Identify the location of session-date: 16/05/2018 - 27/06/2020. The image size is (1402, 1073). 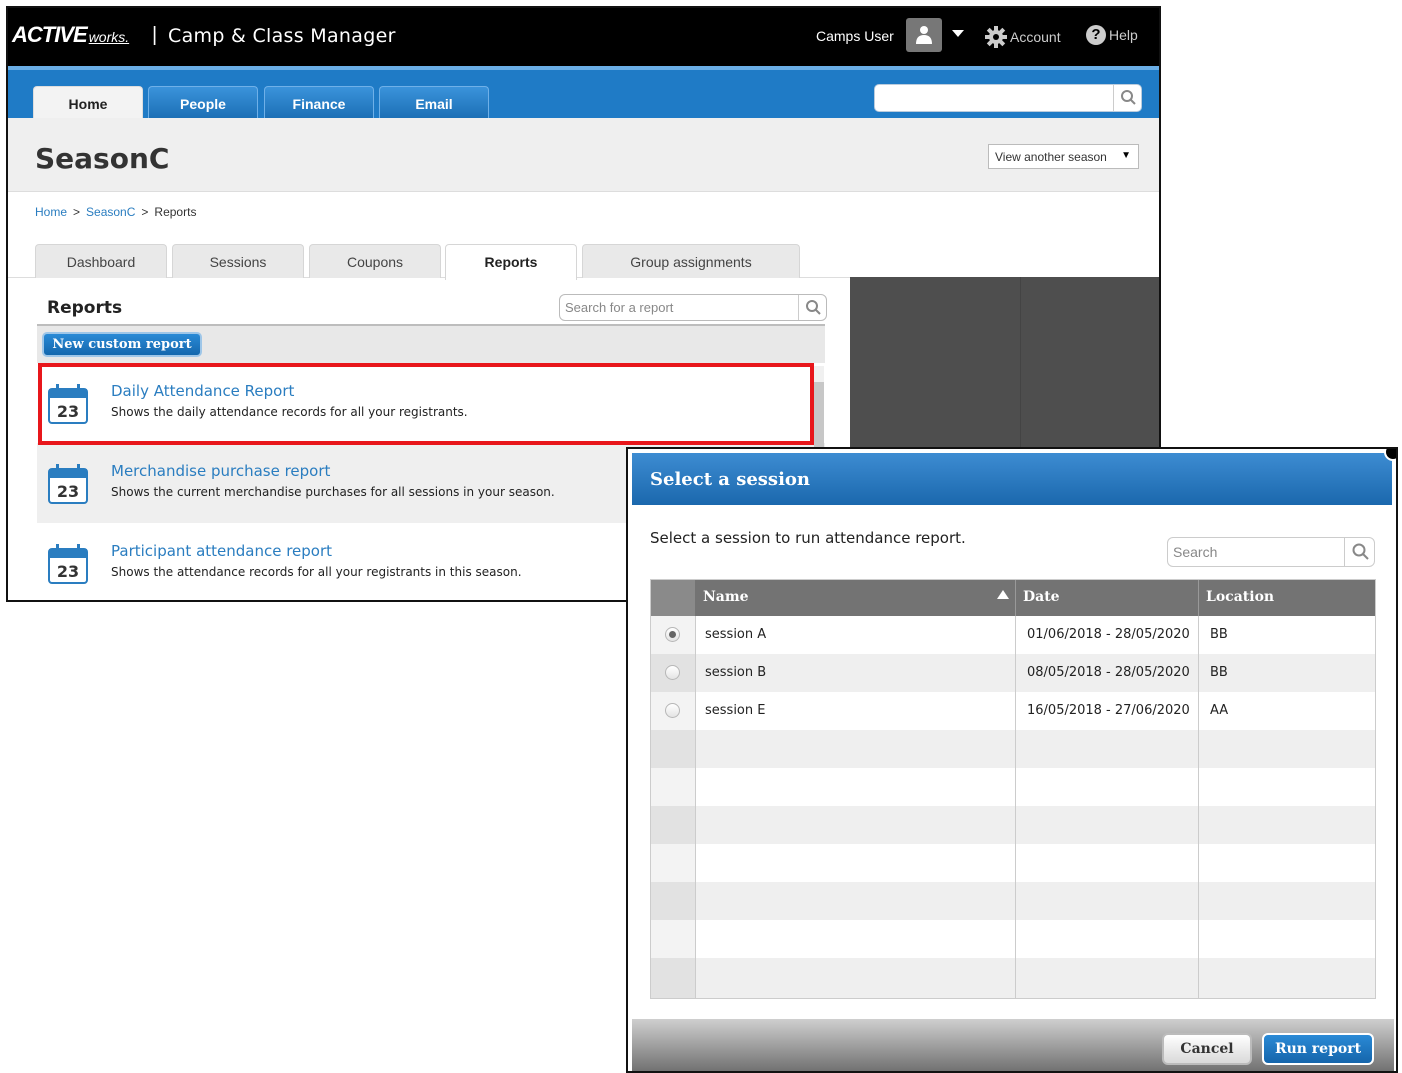
(1108, 710).